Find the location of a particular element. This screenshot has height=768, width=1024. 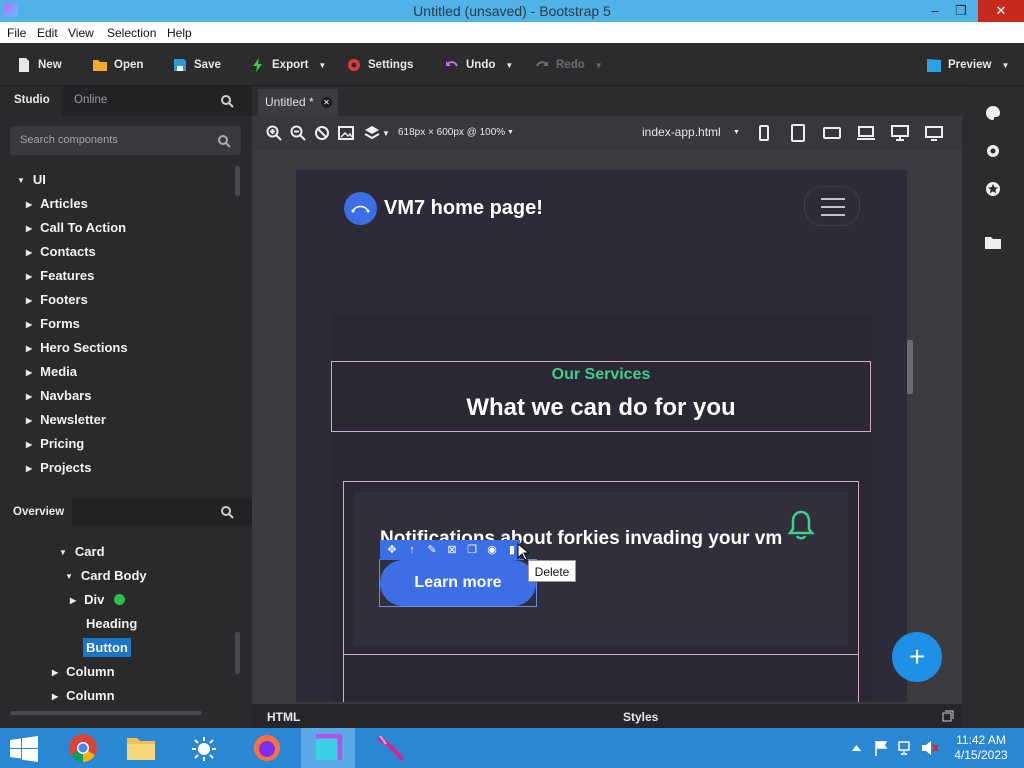

zoom-in-icon is located at coordinates (274, 133).